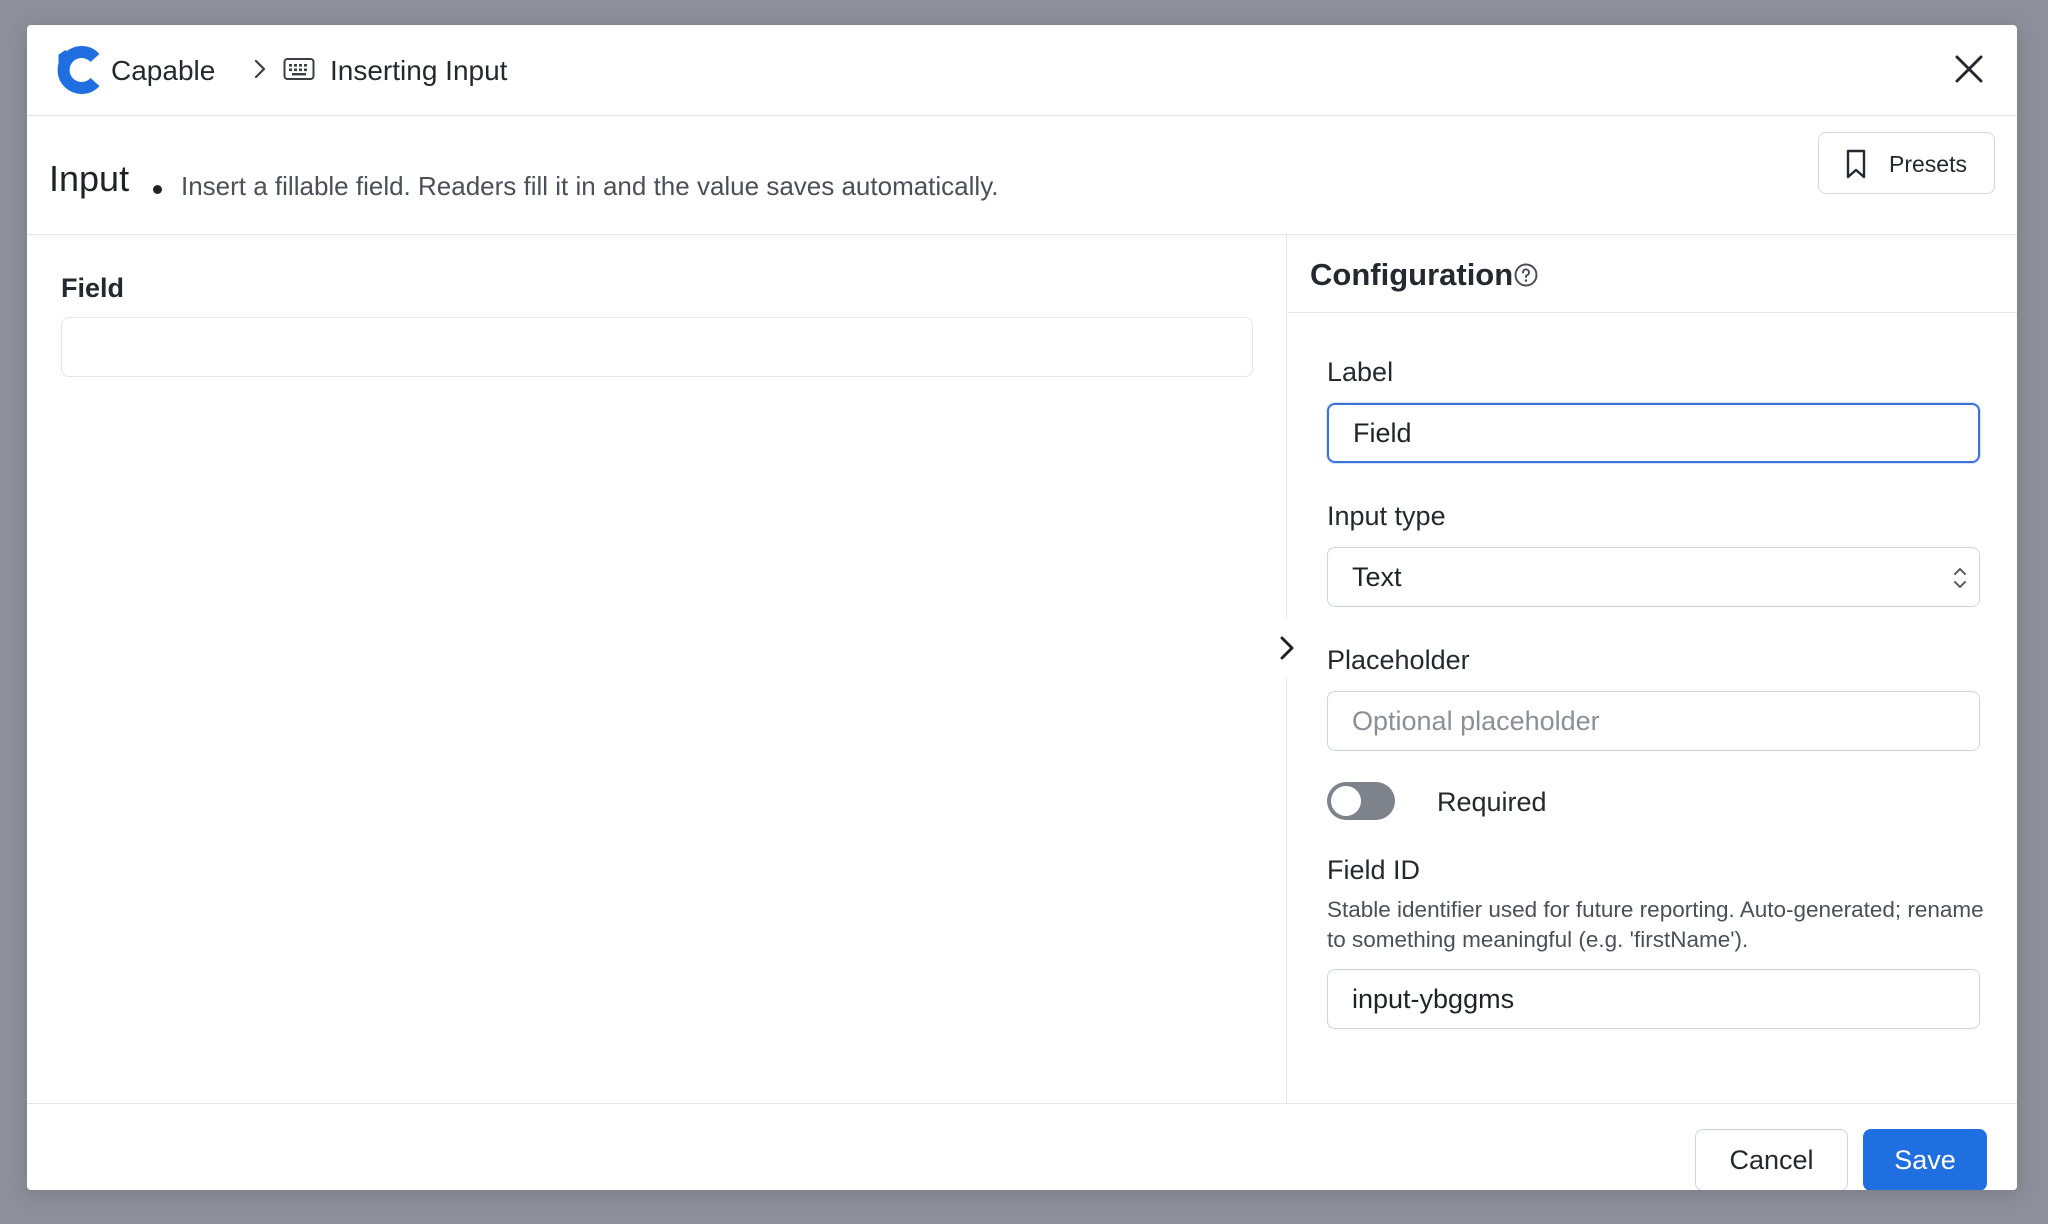 This screenshot has width=2048, height=1224. I want to click on toggle-knob, so click(1346, 801).